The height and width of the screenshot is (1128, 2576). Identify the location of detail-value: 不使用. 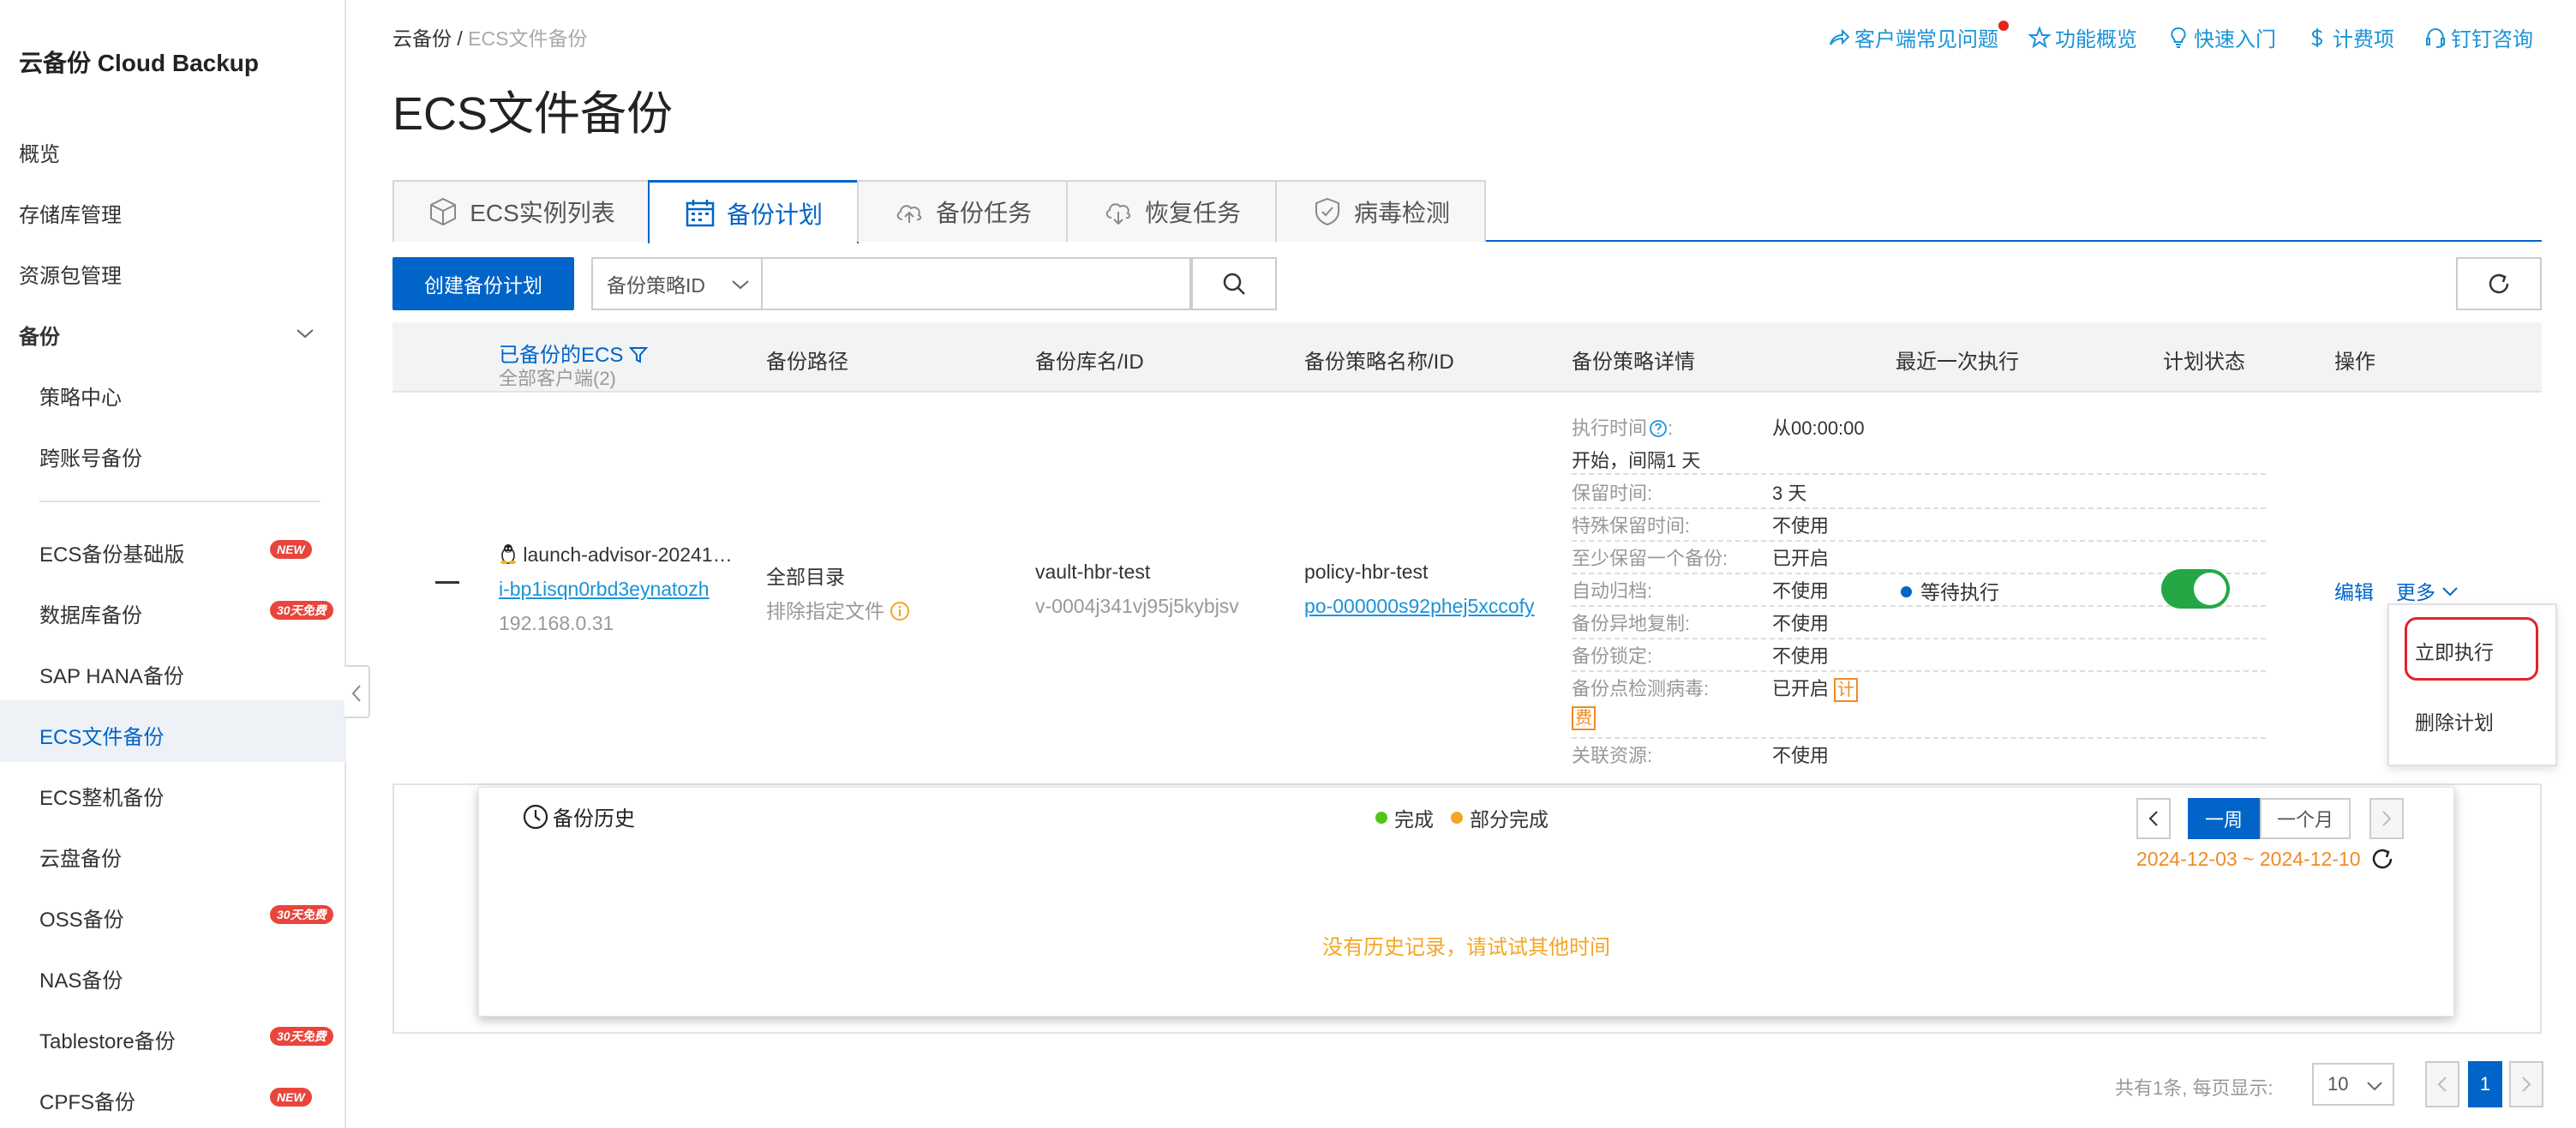
(1801, 591).